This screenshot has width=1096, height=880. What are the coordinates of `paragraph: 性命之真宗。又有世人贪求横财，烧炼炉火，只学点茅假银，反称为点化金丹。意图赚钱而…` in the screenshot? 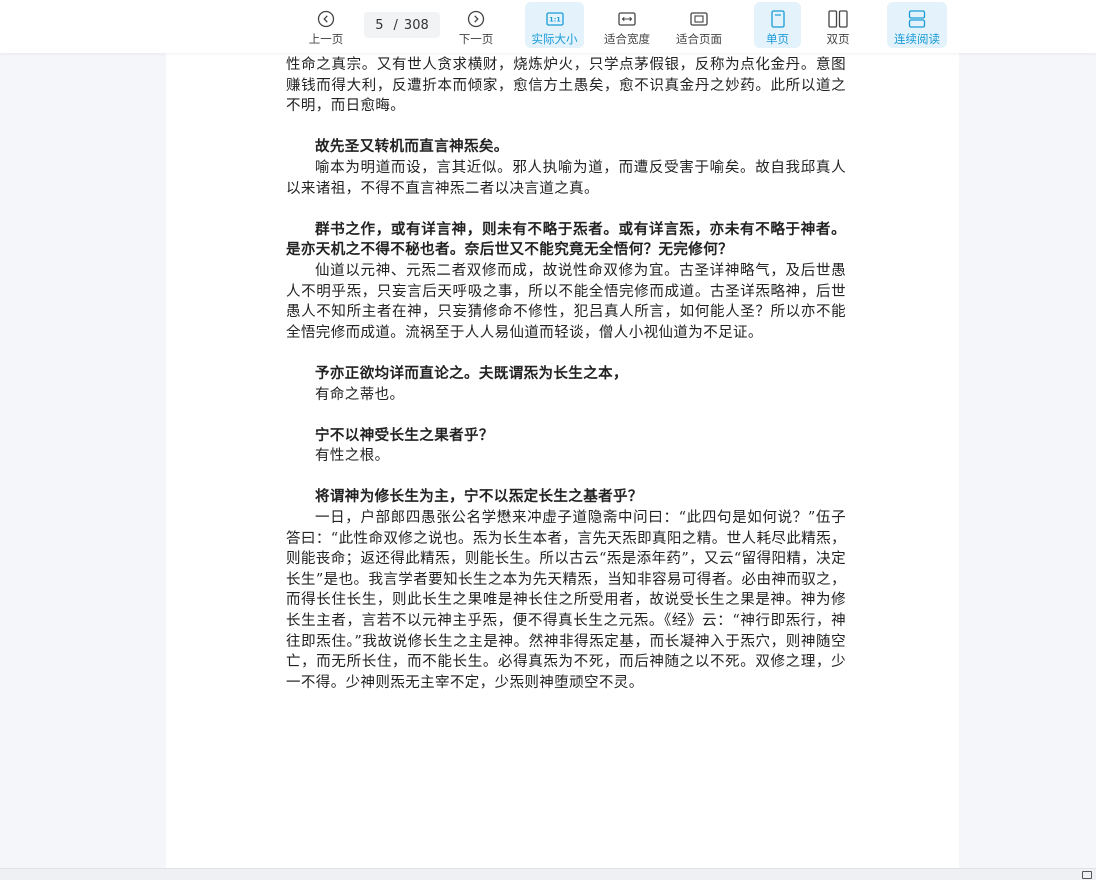 It's located at (566, 86).